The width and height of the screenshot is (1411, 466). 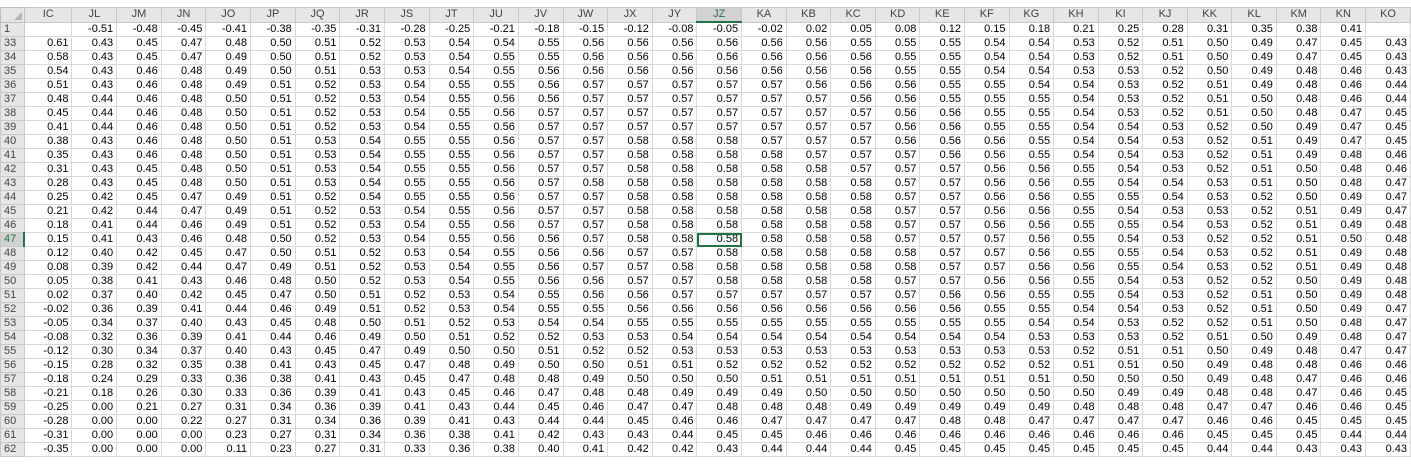 I want to click on cell-kg53: 0.54, so click(x=1031, y=323).